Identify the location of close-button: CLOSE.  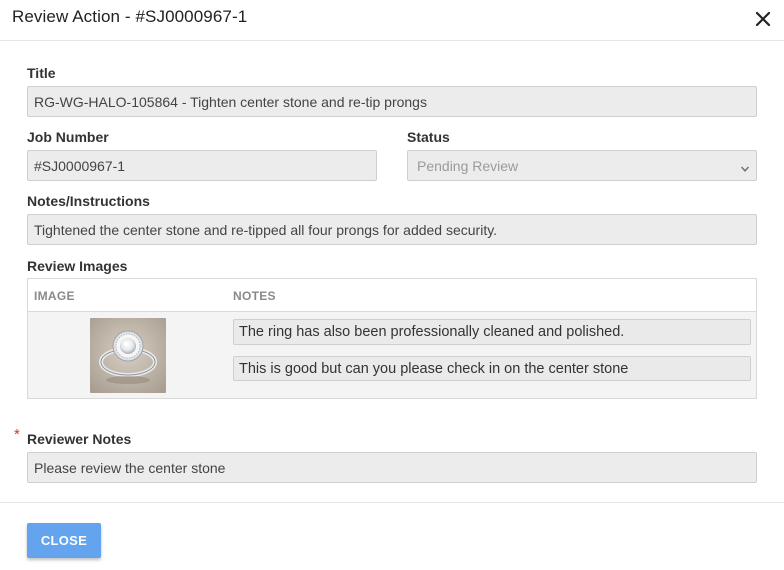
(64, 540).